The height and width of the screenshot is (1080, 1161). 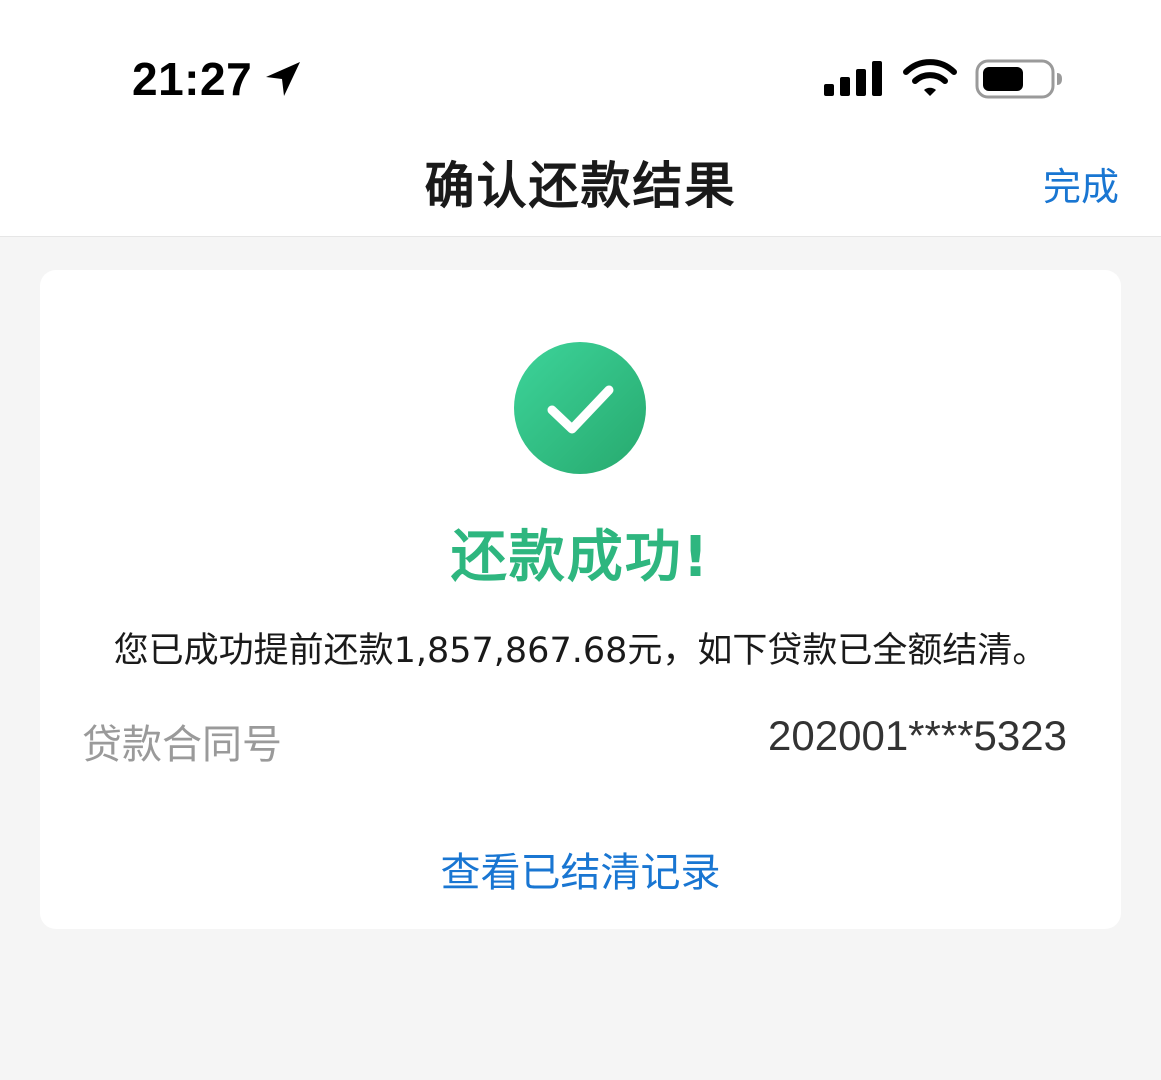 I want to click on page-title: 确认还款结果, so click(x=580, y=186).